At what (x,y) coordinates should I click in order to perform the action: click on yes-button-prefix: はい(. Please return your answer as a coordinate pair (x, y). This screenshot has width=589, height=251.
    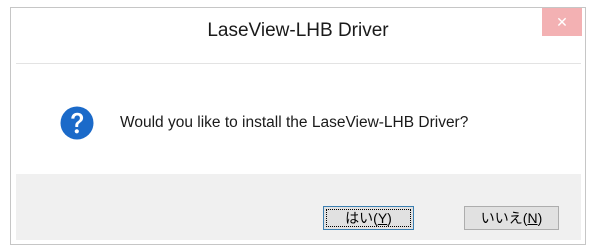
    Looking at the image, I should click on (361, 218).